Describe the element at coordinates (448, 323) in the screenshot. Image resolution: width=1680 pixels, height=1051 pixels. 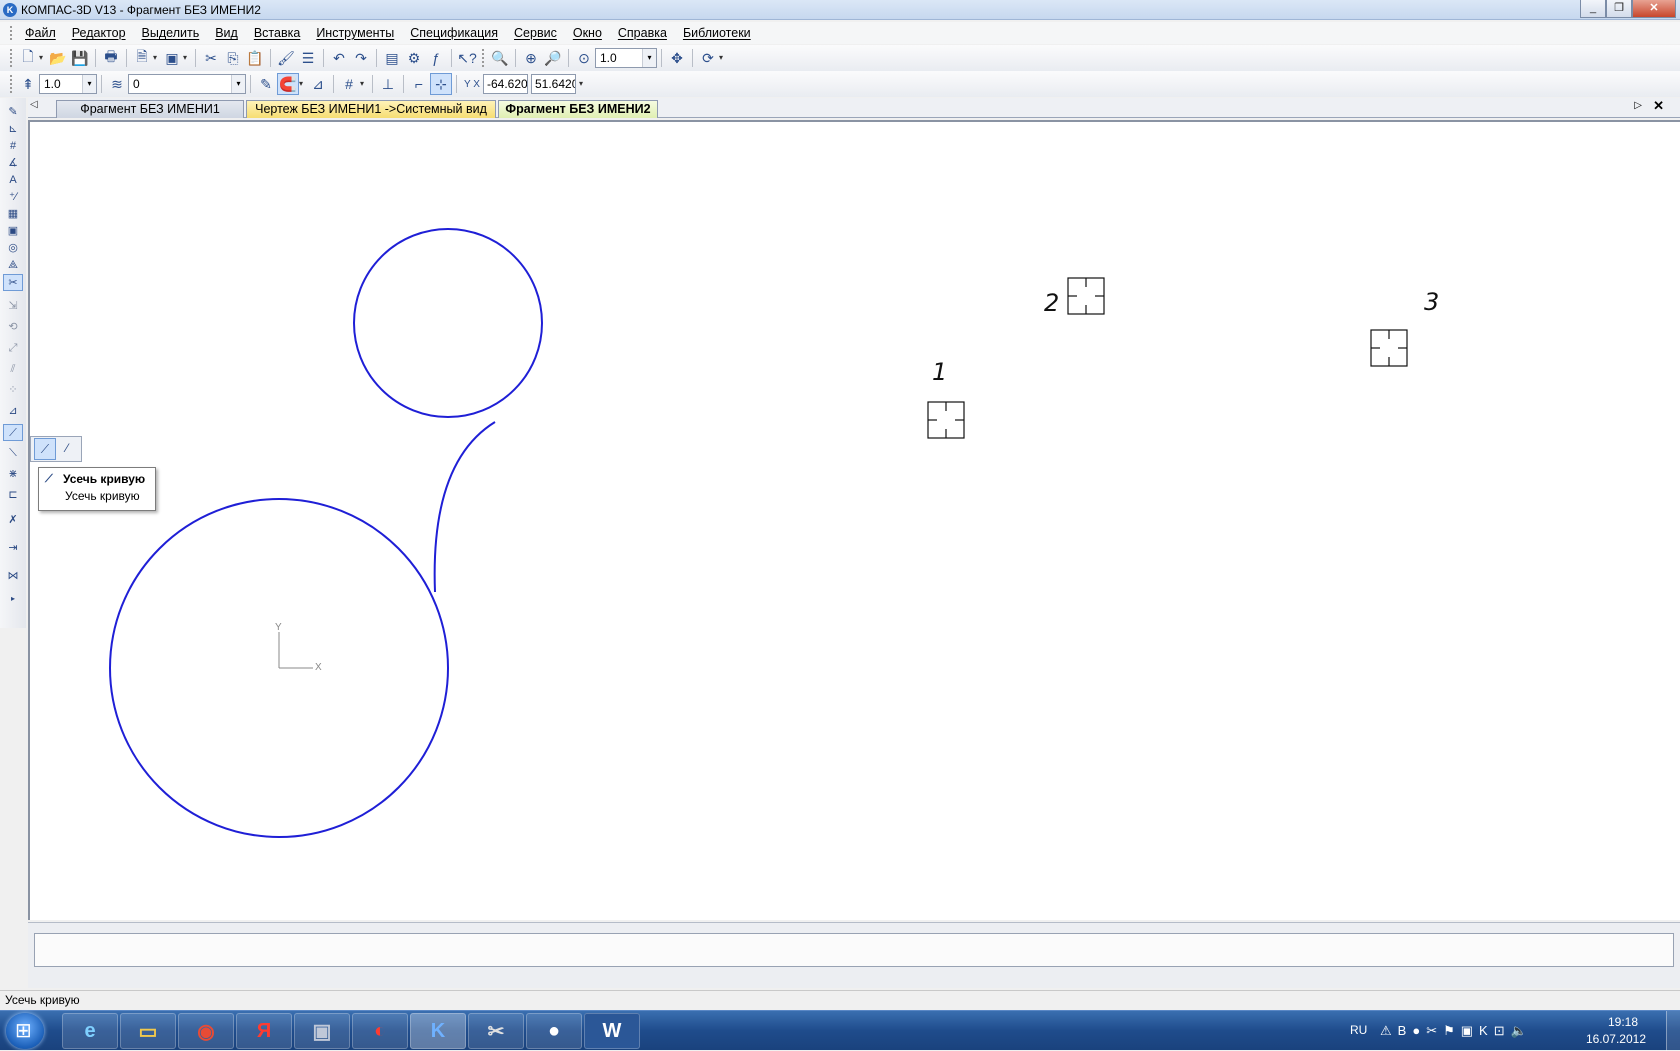
I see `small-circle` at that location.